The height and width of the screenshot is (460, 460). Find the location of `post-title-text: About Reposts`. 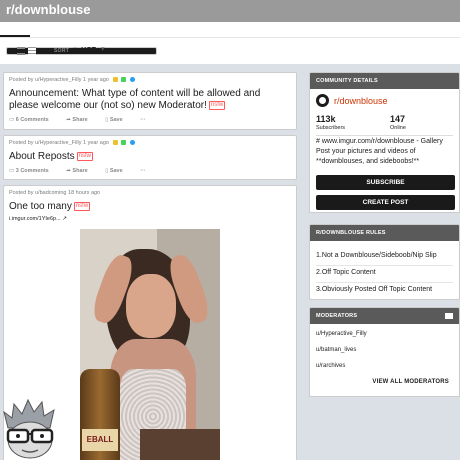

post-title-text: About Reposts is located at coordinates (42, 156).